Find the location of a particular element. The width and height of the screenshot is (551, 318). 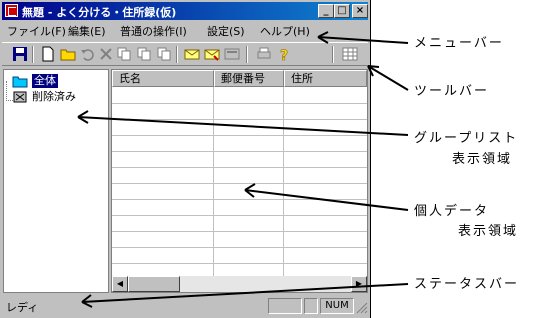

annotation-grouplist-area: 表示領域 is located at coordinates (482, 159).